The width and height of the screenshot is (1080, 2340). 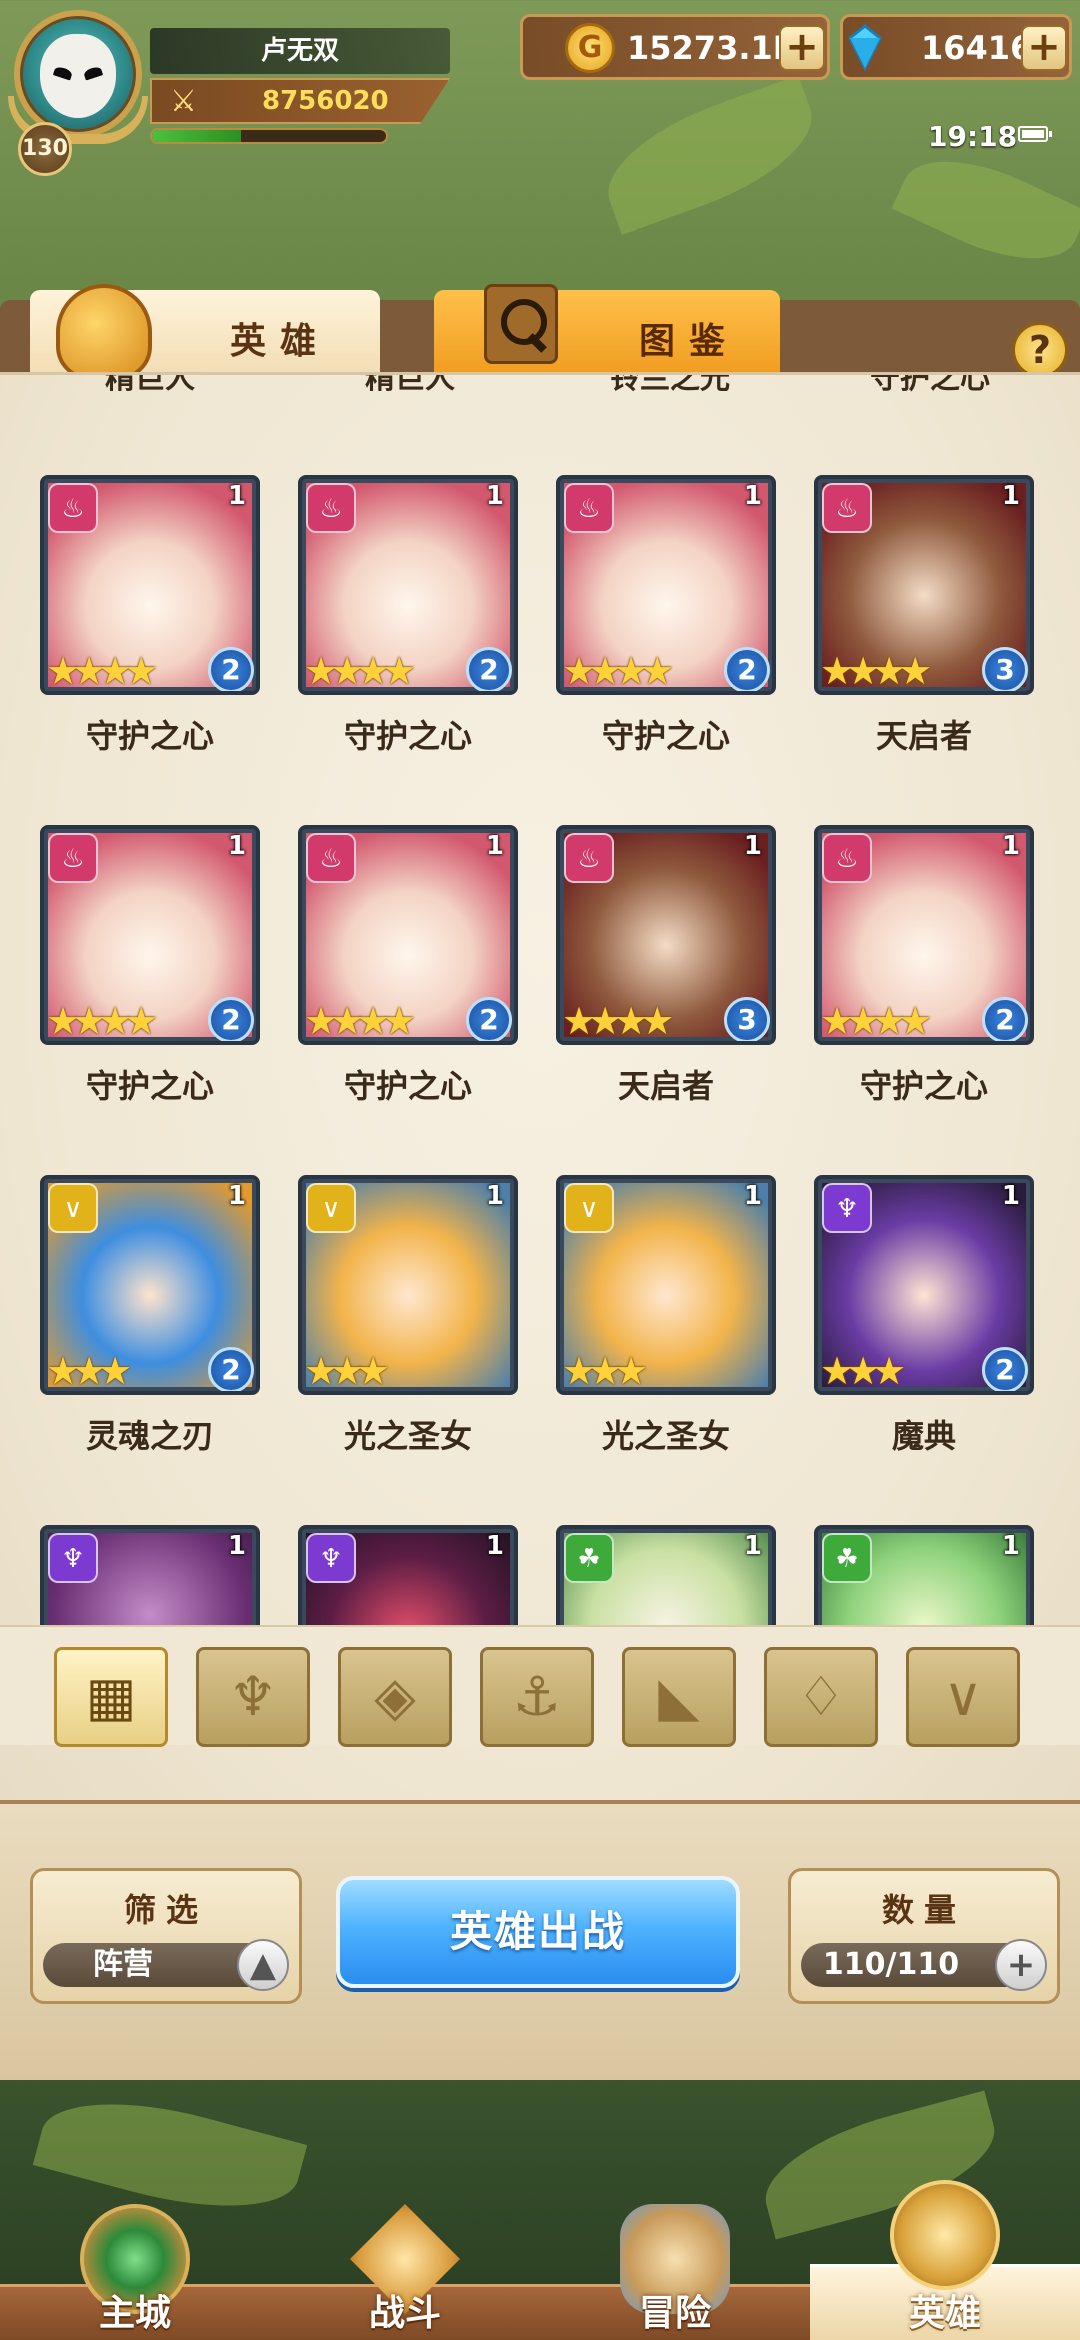 I want to click on magnifier-icon, so click(x=521, y=324).